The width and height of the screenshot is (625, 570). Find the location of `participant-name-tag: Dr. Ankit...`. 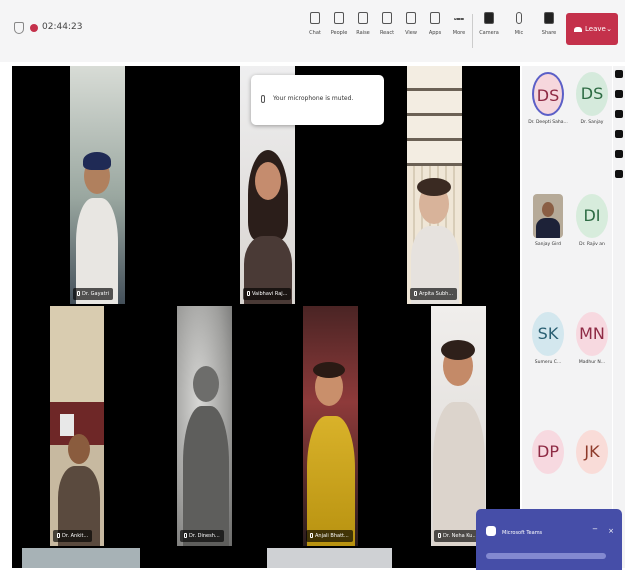

participant-name-tag: Dr. Ankit... is located at coordinates (73, 536).